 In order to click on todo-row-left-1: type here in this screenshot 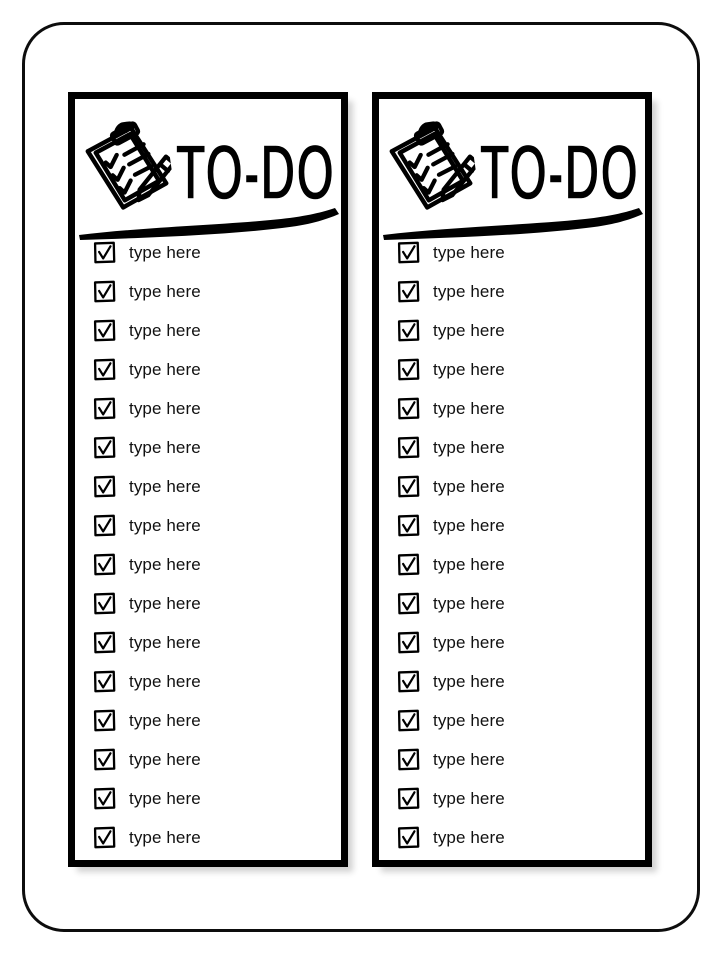, I will do `click(216, 252)`.